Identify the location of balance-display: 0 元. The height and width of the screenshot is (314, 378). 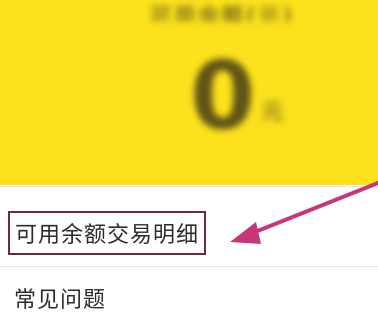
(236, 96).